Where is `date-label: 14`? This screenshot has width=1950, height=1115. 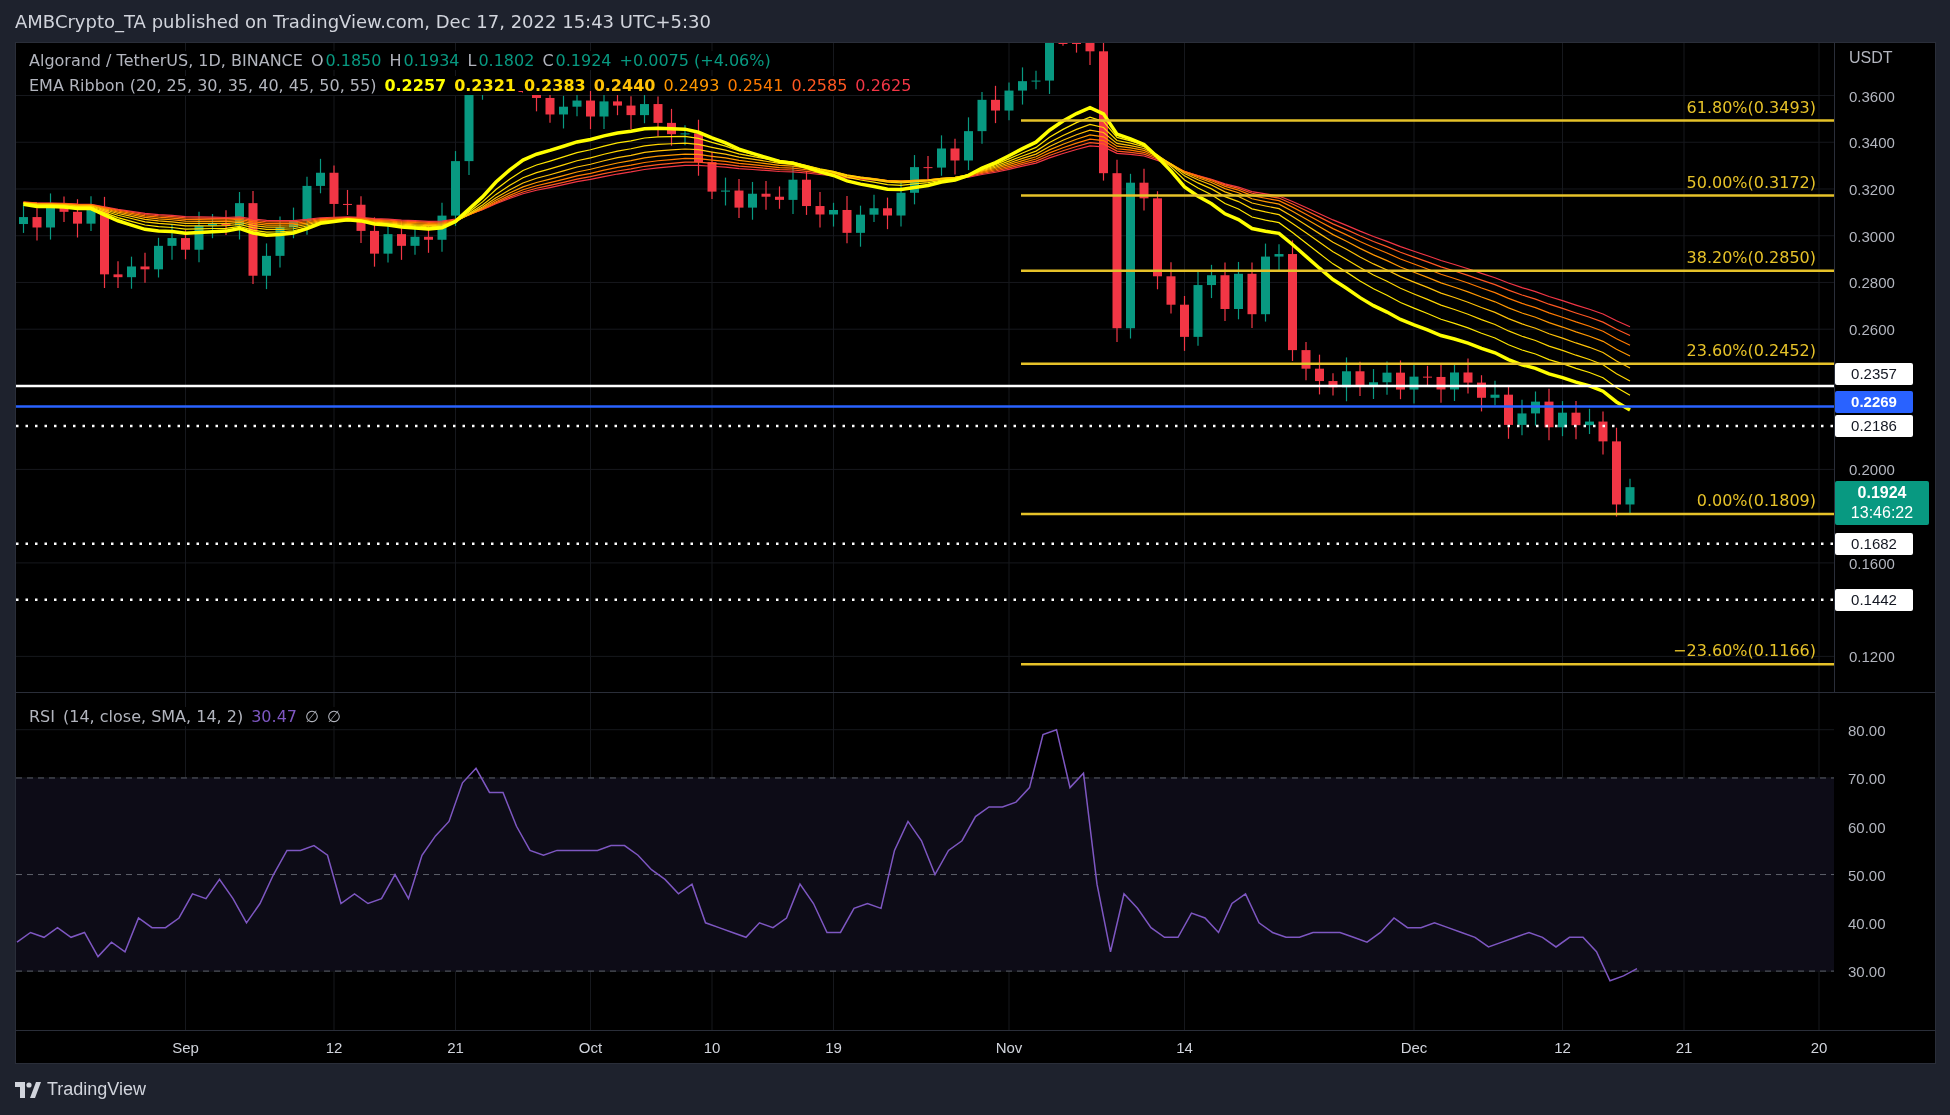
date-label: 14 is located at coordinates (1184, 1048).